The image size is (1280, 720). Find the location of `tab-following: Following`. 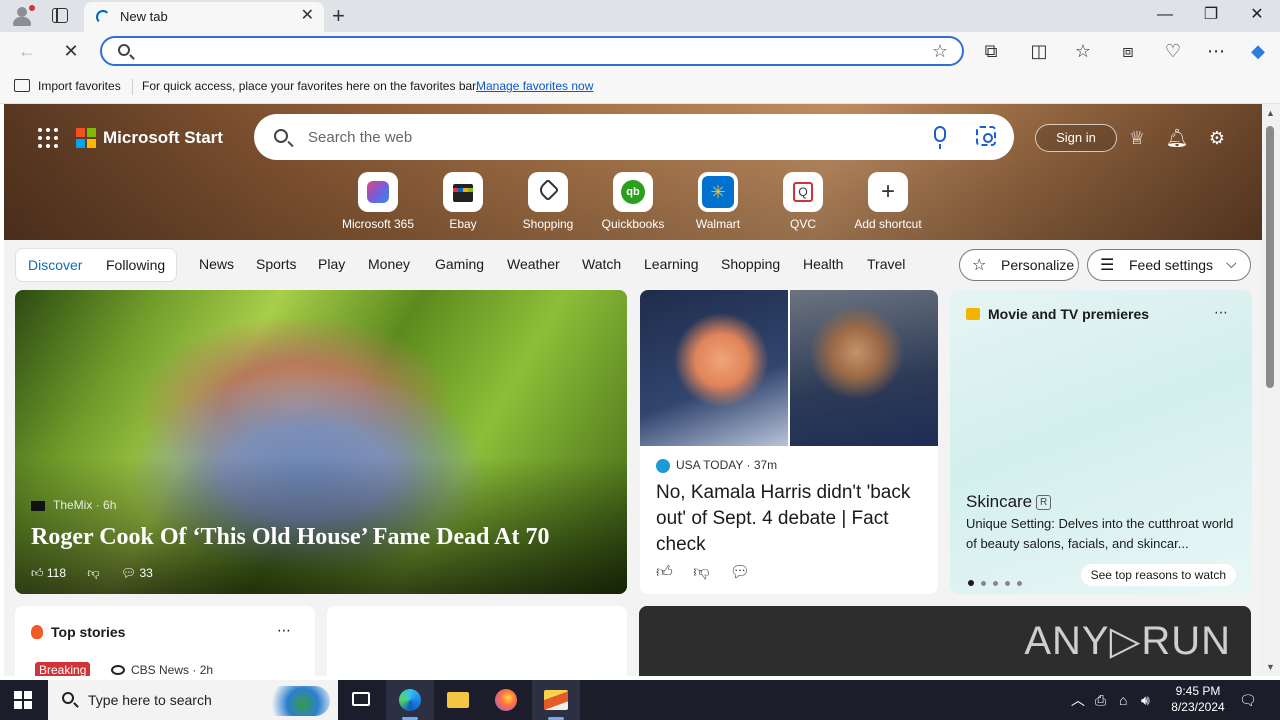

tab-following: Following is located at coordinates (135, 265).